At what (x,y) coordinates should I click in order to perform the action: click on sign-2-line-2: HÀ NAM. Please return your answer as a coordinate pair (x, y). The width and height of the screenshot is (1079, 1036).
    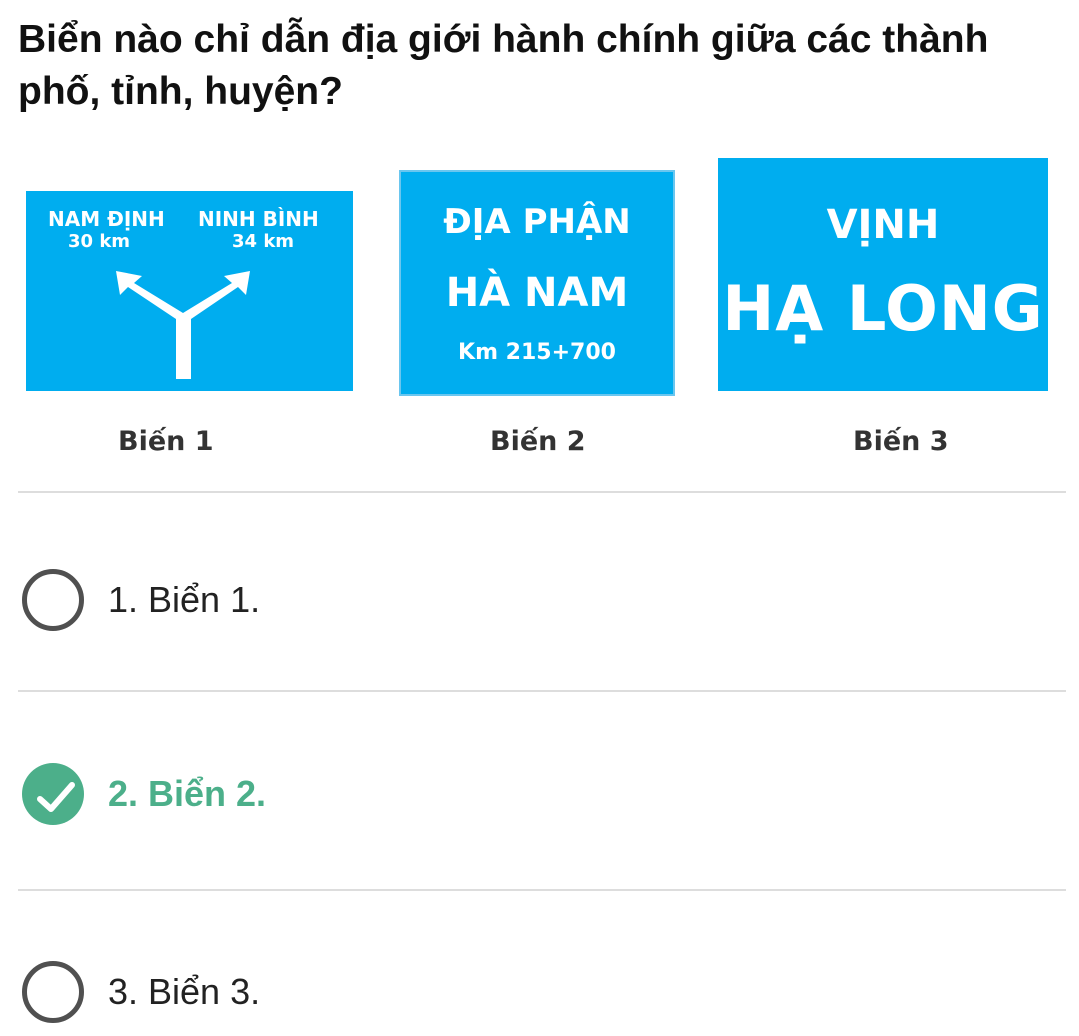
    Looking at the image, I should click on (537, 293).